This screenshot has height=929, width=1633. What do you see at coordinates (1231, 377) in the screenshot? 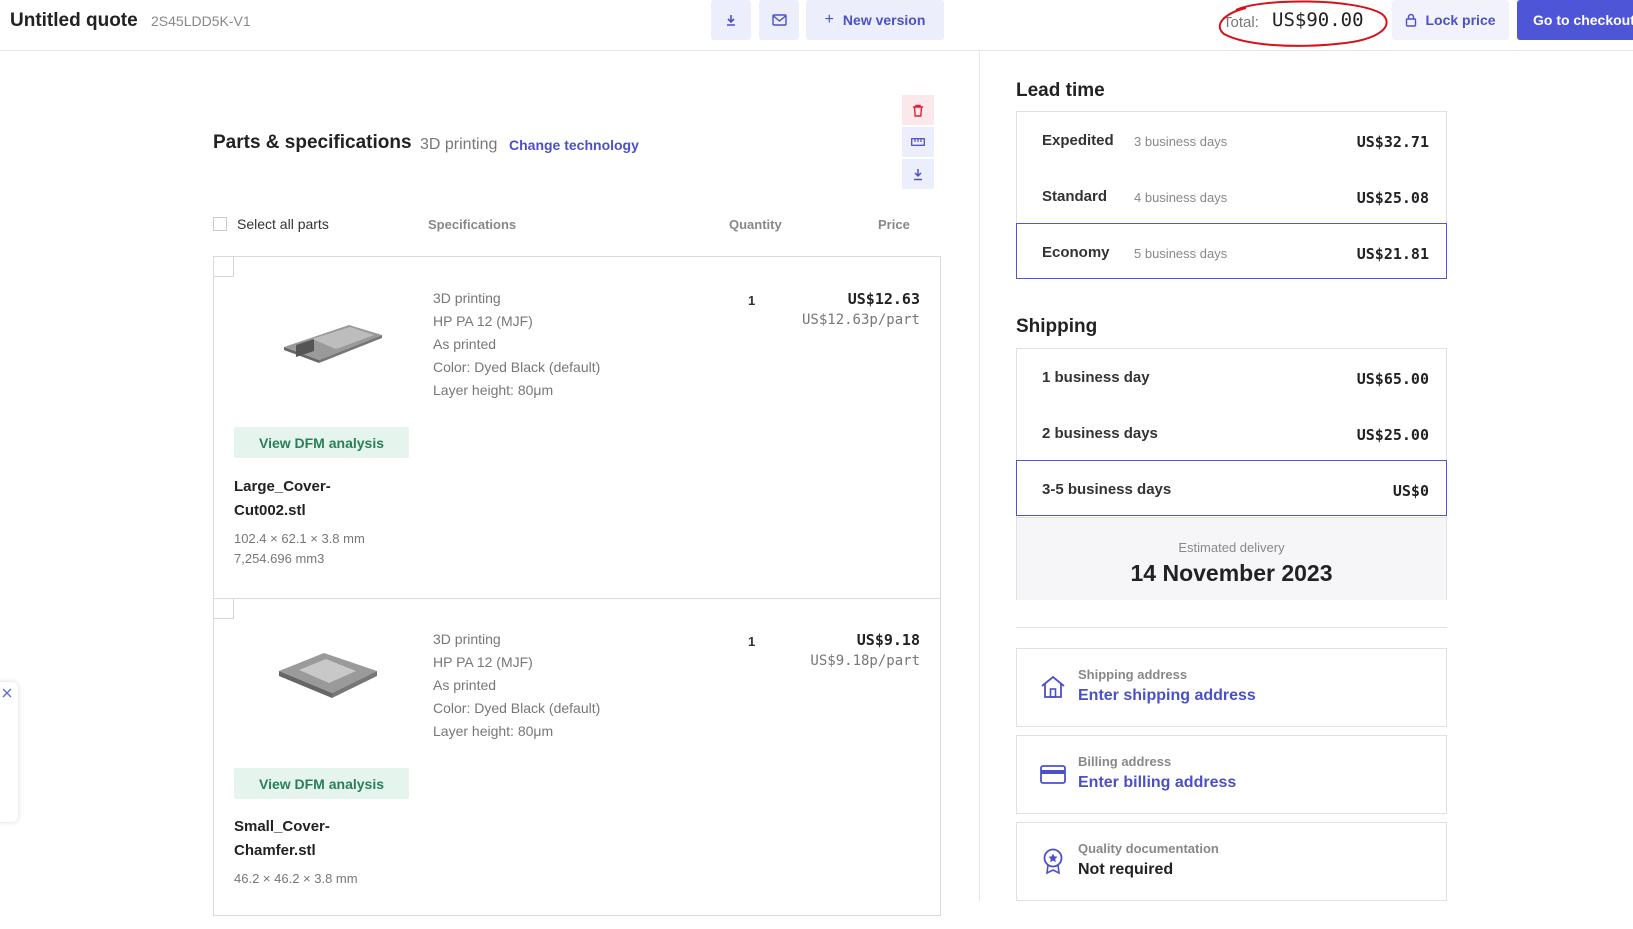
I see `shipping-option-1-day: 1 business day US$65.00` at bounding box center [1231, 377].